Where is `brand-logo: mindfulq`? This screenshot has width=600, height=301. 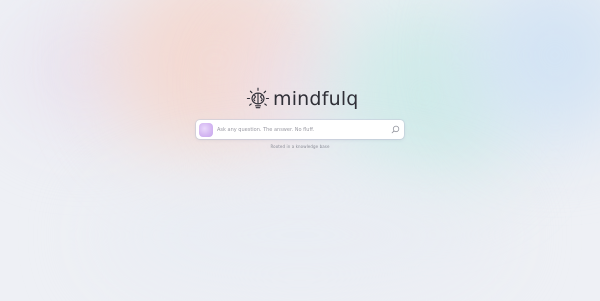 brand-logo: mindfulq is located at coordinates (302, 99).